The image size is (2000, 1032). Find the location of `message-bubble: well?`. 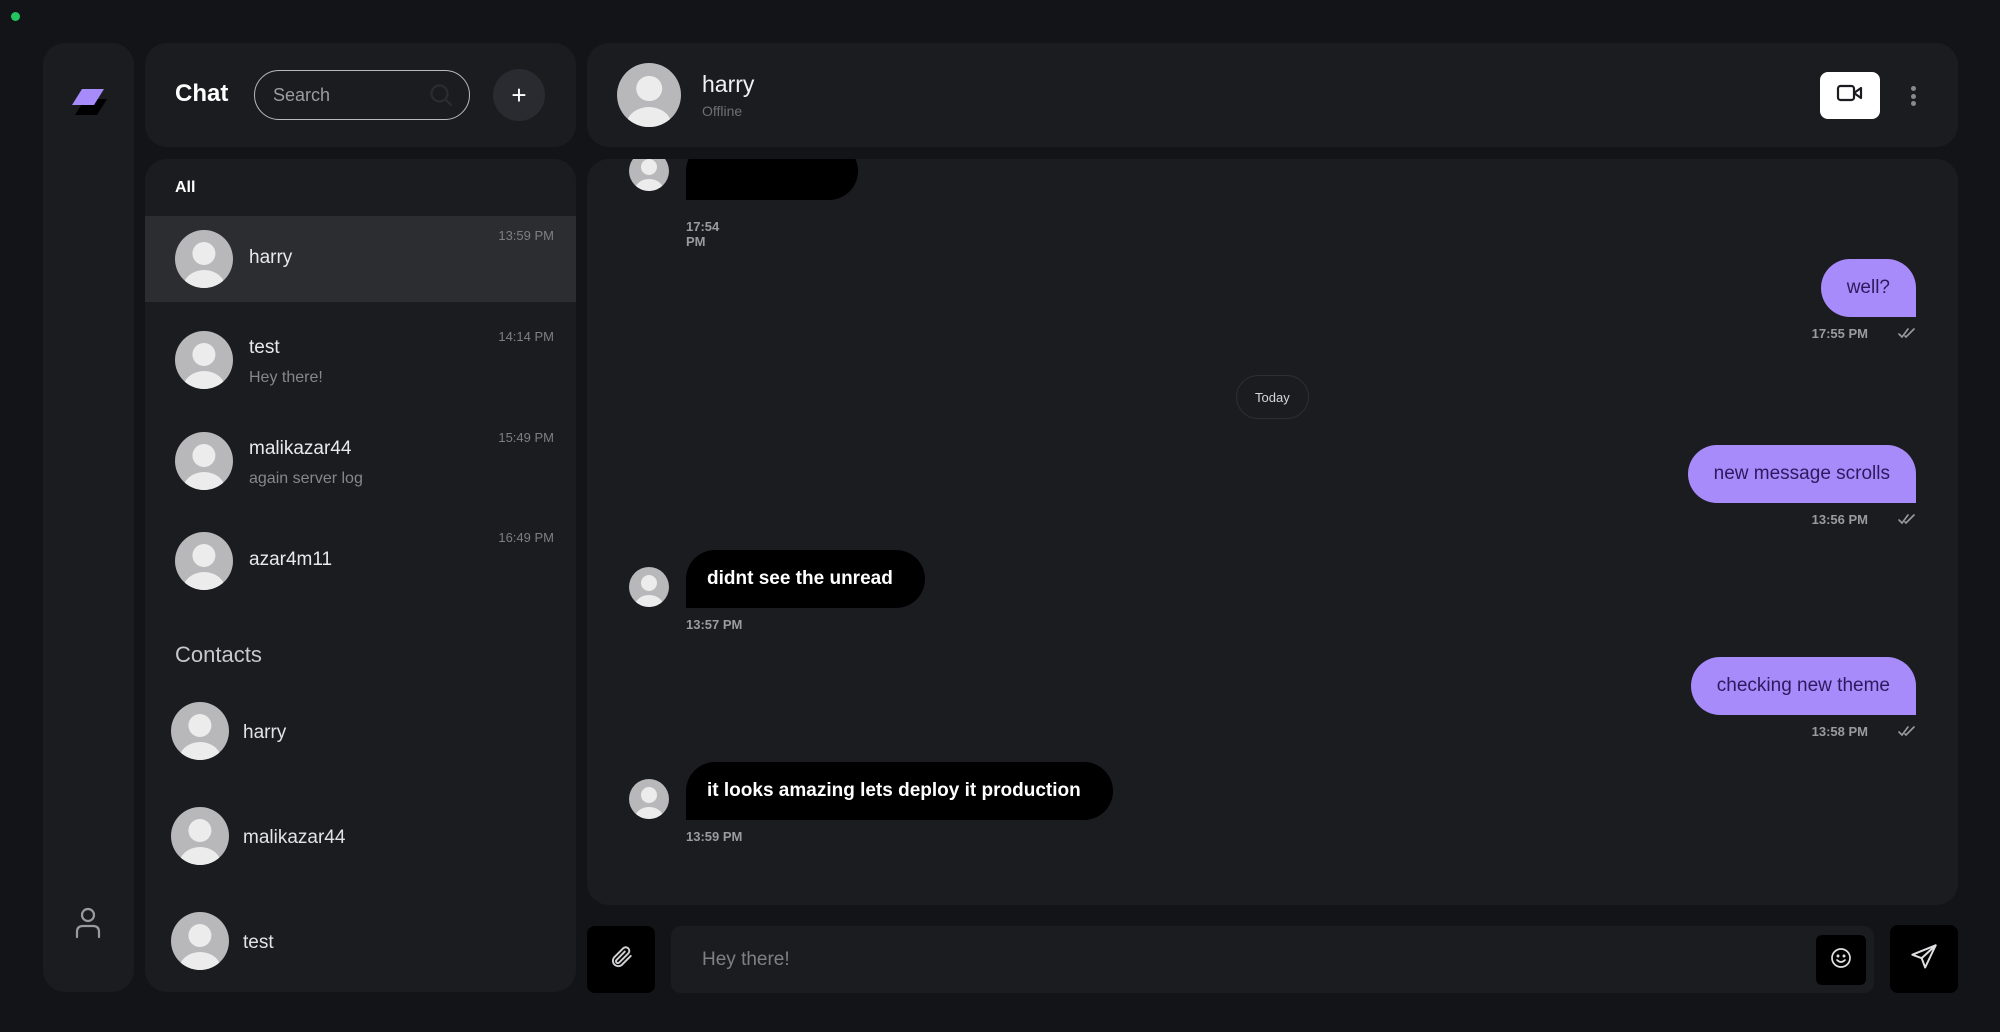

message-bubble: well? is located at coordinates (1868, 288).